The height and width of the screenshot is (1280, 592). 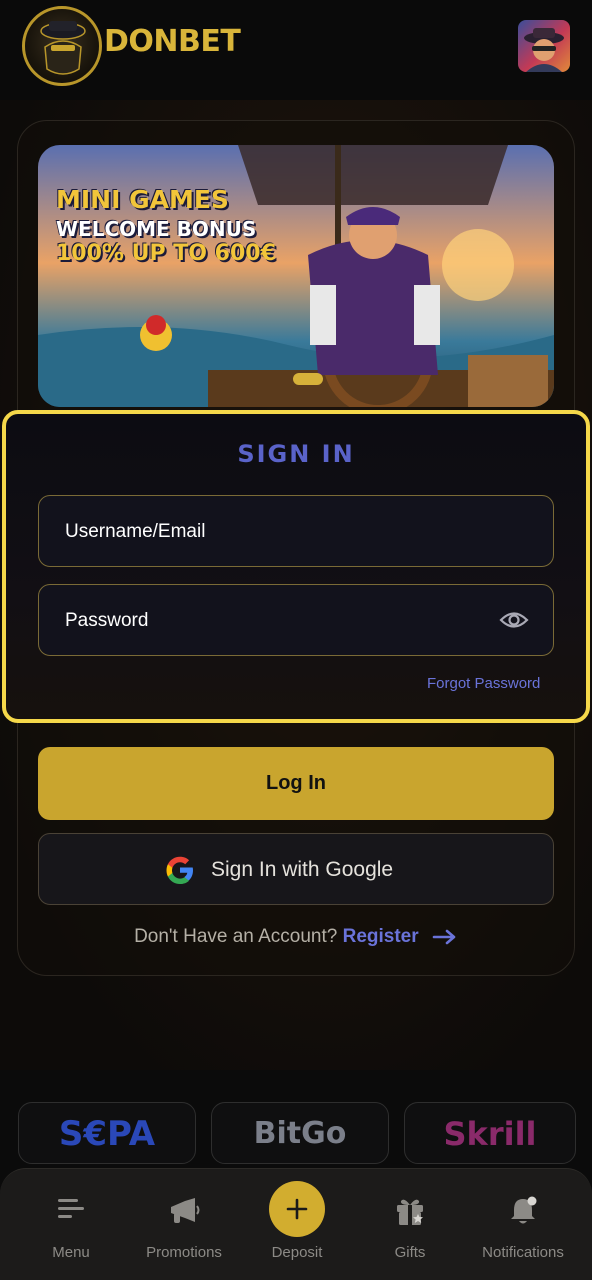 I want to click on nav-promotions: Promotions, so click(x=184, y=1223).